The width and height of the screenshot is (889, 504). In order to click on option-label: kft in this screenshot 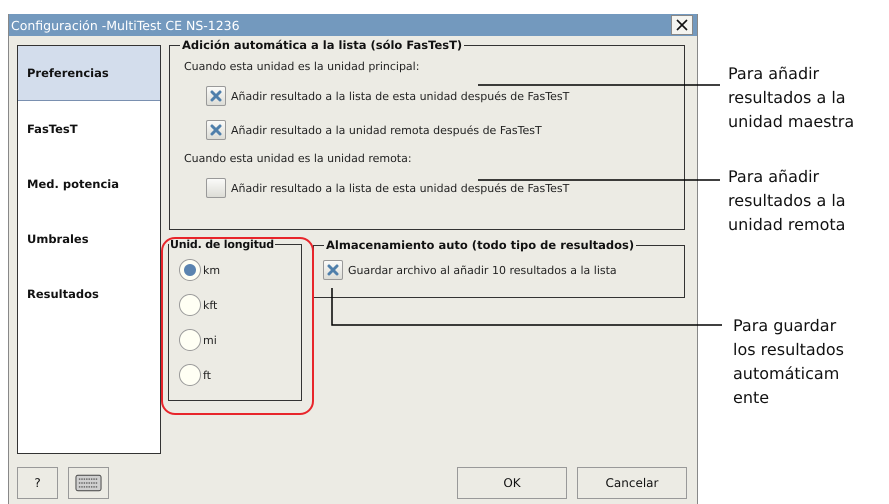, I will do `click(210, 305)`.